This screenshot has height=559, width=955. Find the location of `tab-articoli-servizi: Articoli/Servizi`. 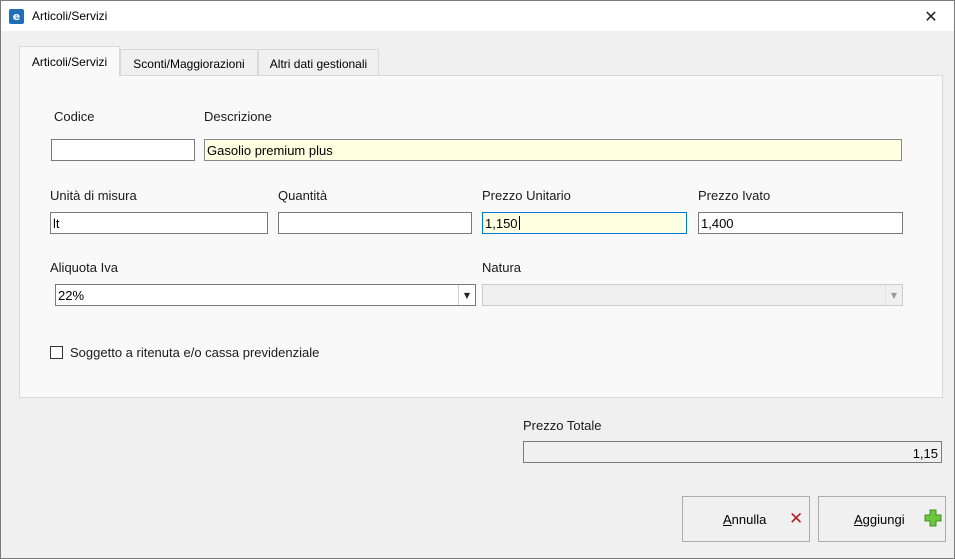

tab-articoli-servizi: Articoli/Servizi is located at coordinates (69, 61).